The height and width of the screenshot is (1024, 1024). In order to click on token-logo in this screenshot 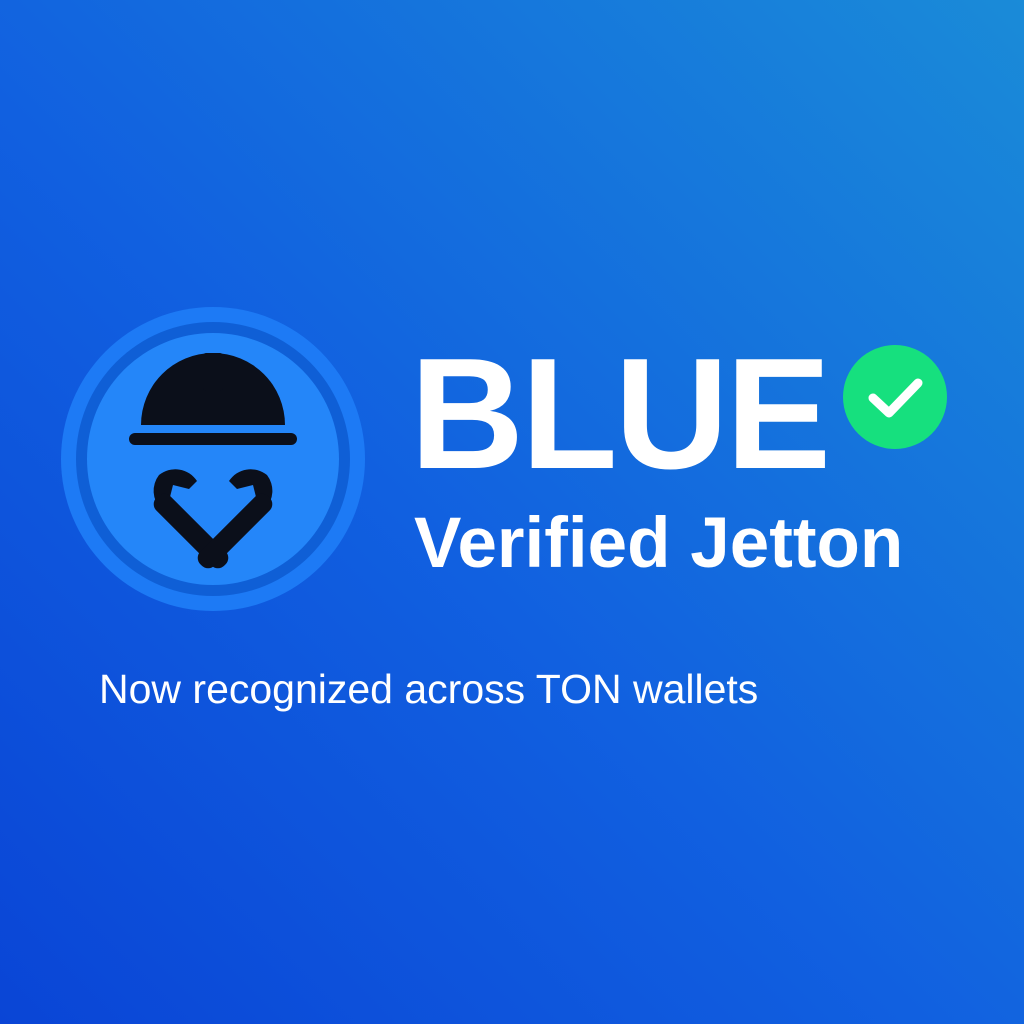, I will do `click(213, 459)`.